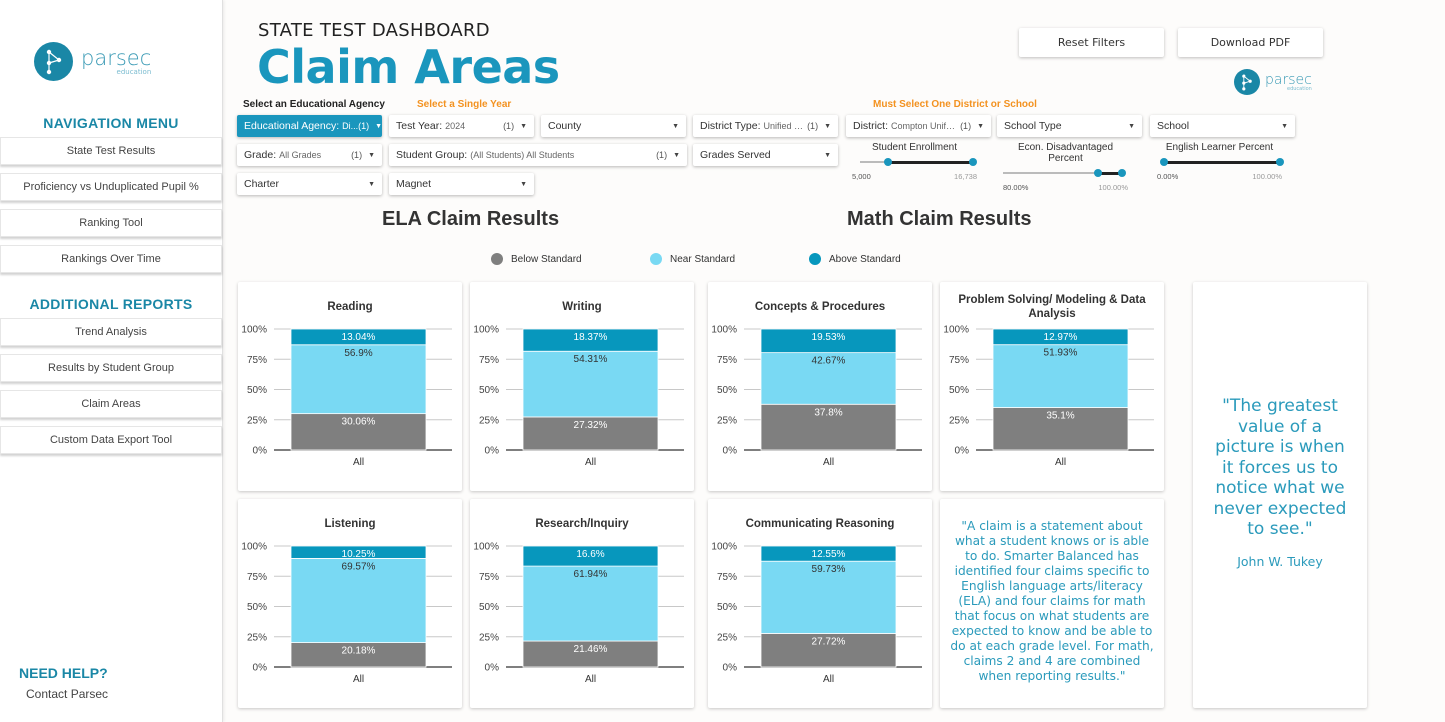  What do you see at coordinates (591, 359) in the screenshot?
I see `data-label: 54.31%` at bounding box center [591, 359].